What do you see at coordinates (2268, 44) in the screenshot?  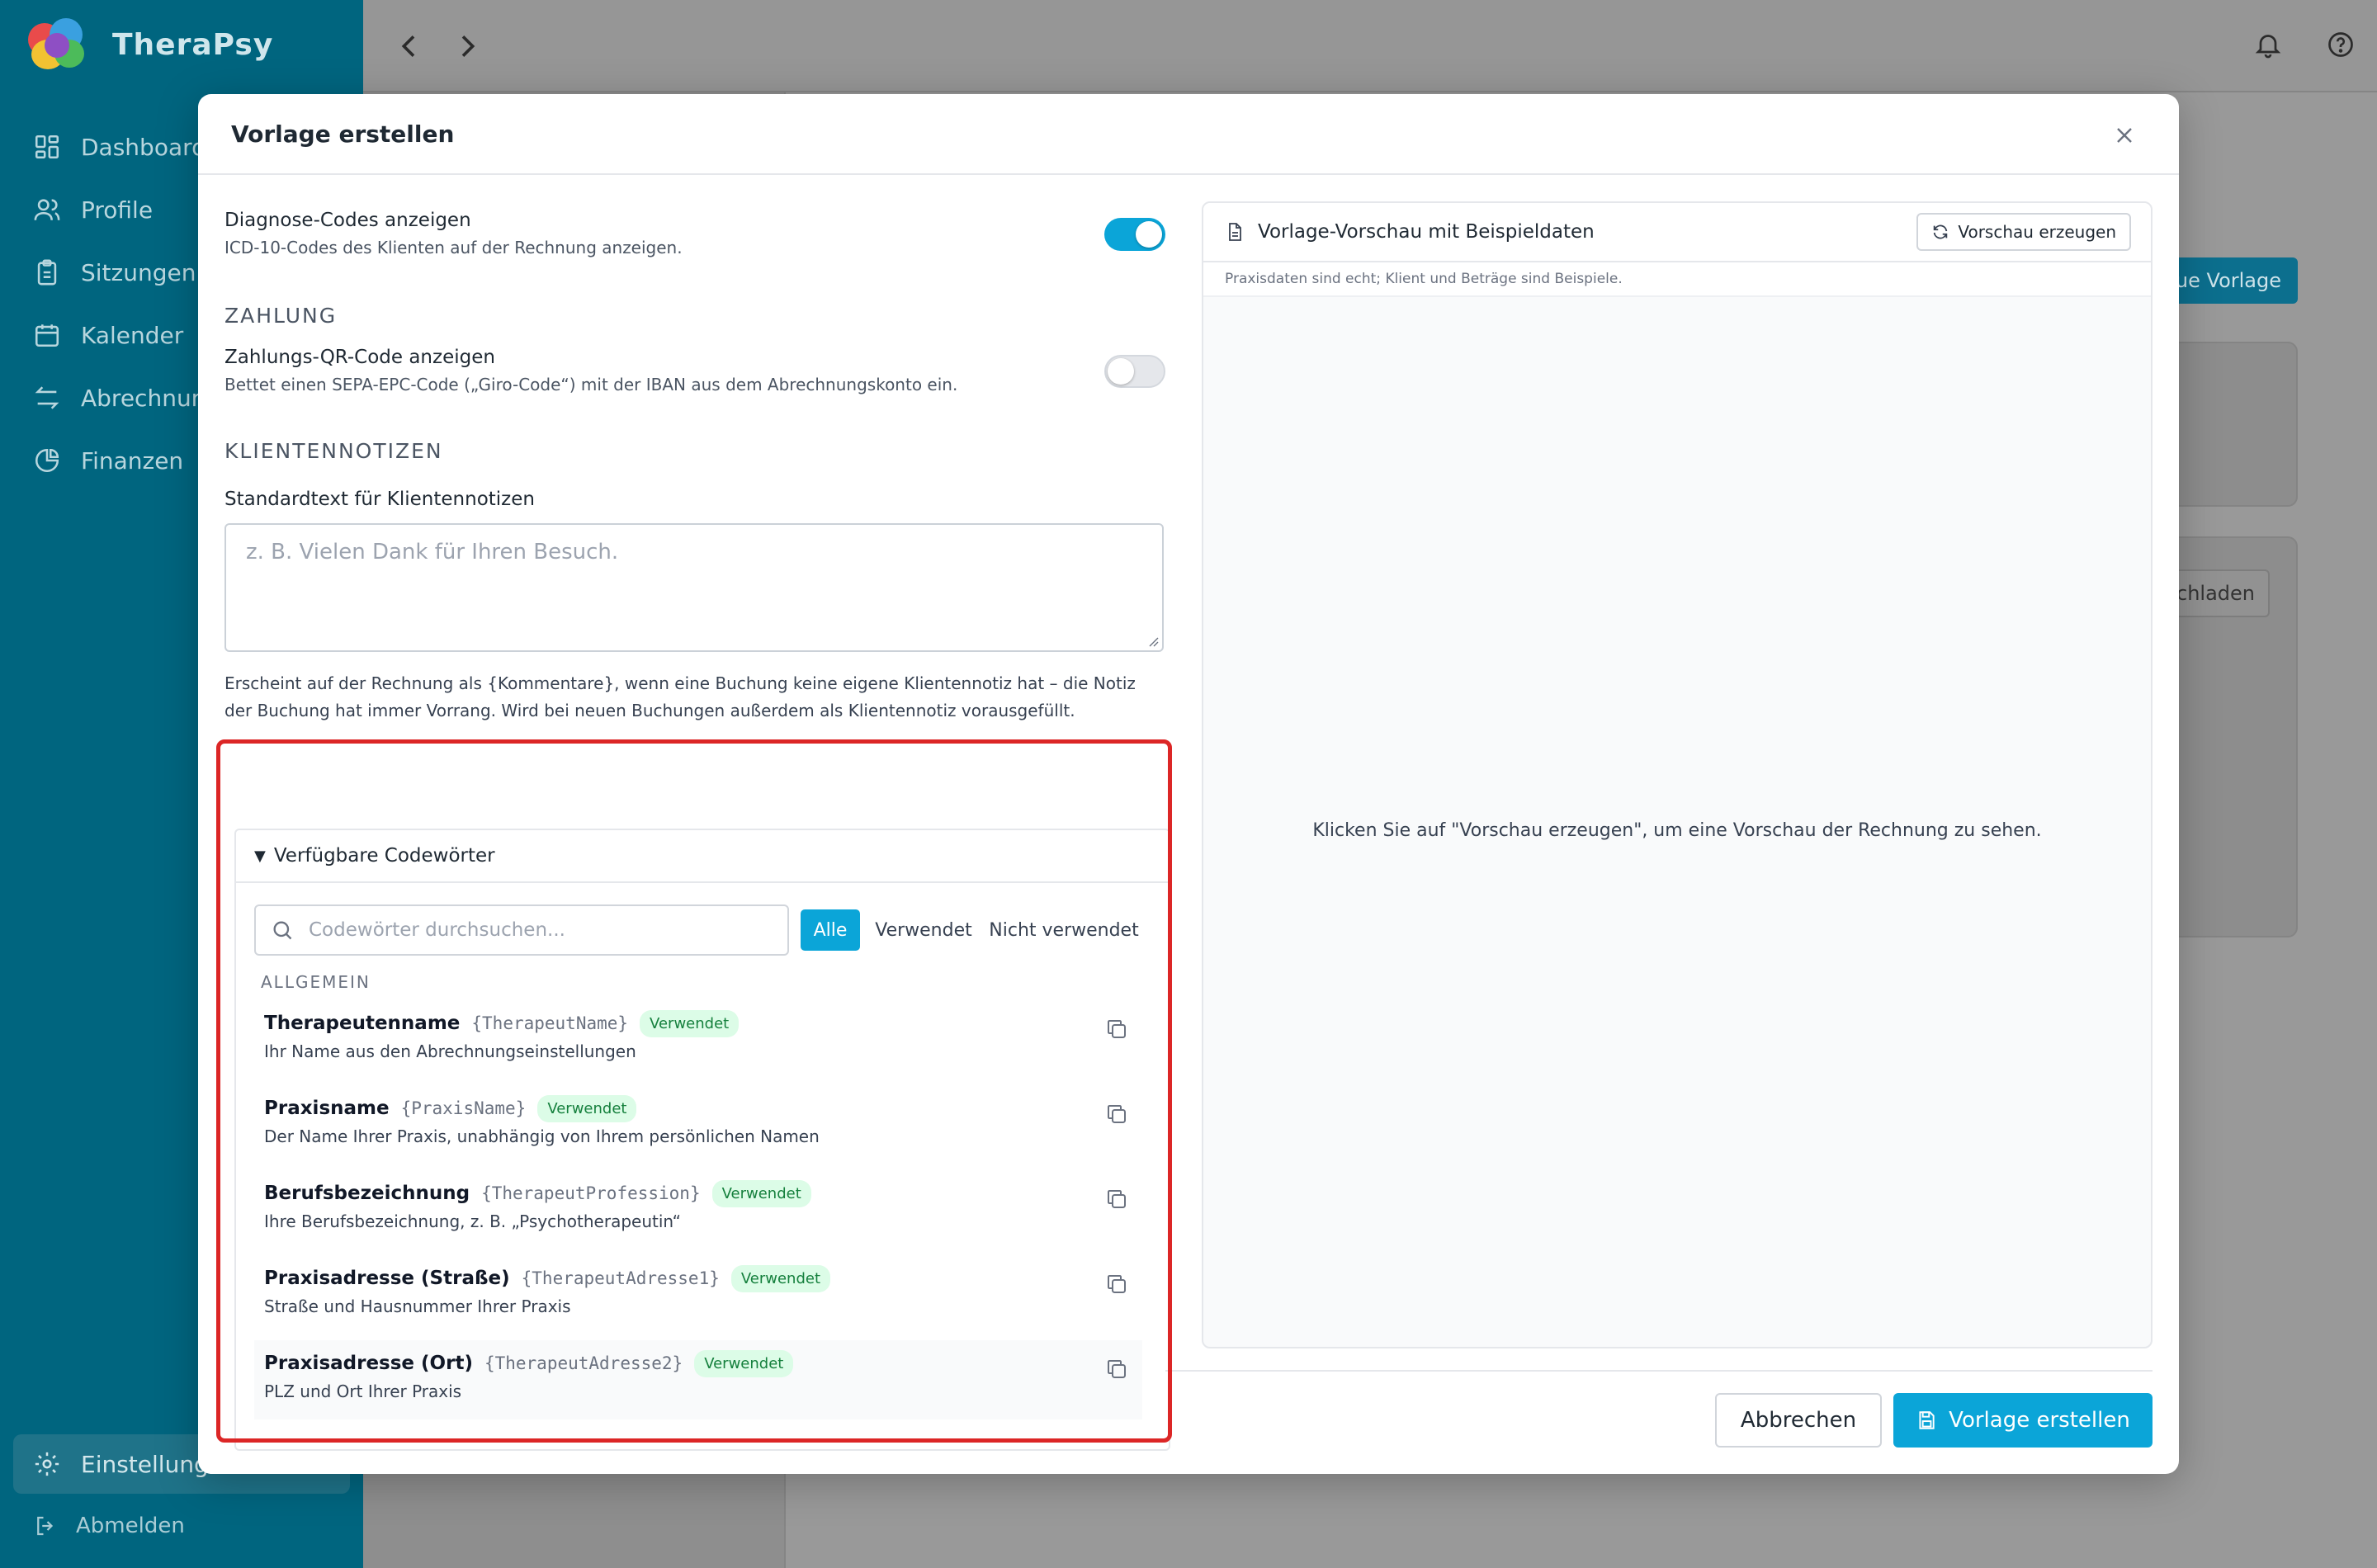 I see `bell-icon` at bounding box center [2268, 44].